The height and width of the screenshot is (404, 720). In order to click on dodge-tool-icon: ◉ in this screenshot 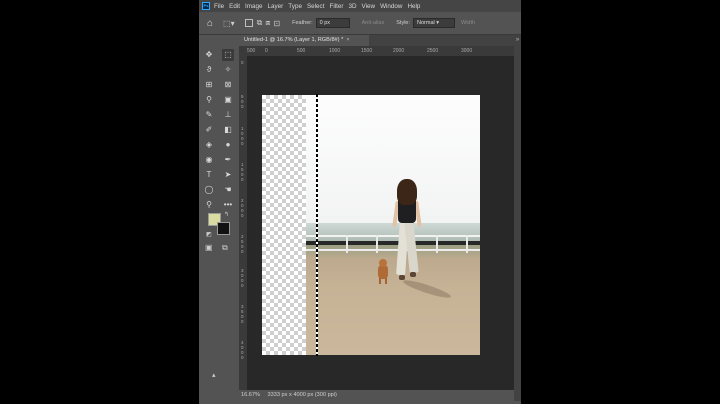, I will do `click(209, 160)`.